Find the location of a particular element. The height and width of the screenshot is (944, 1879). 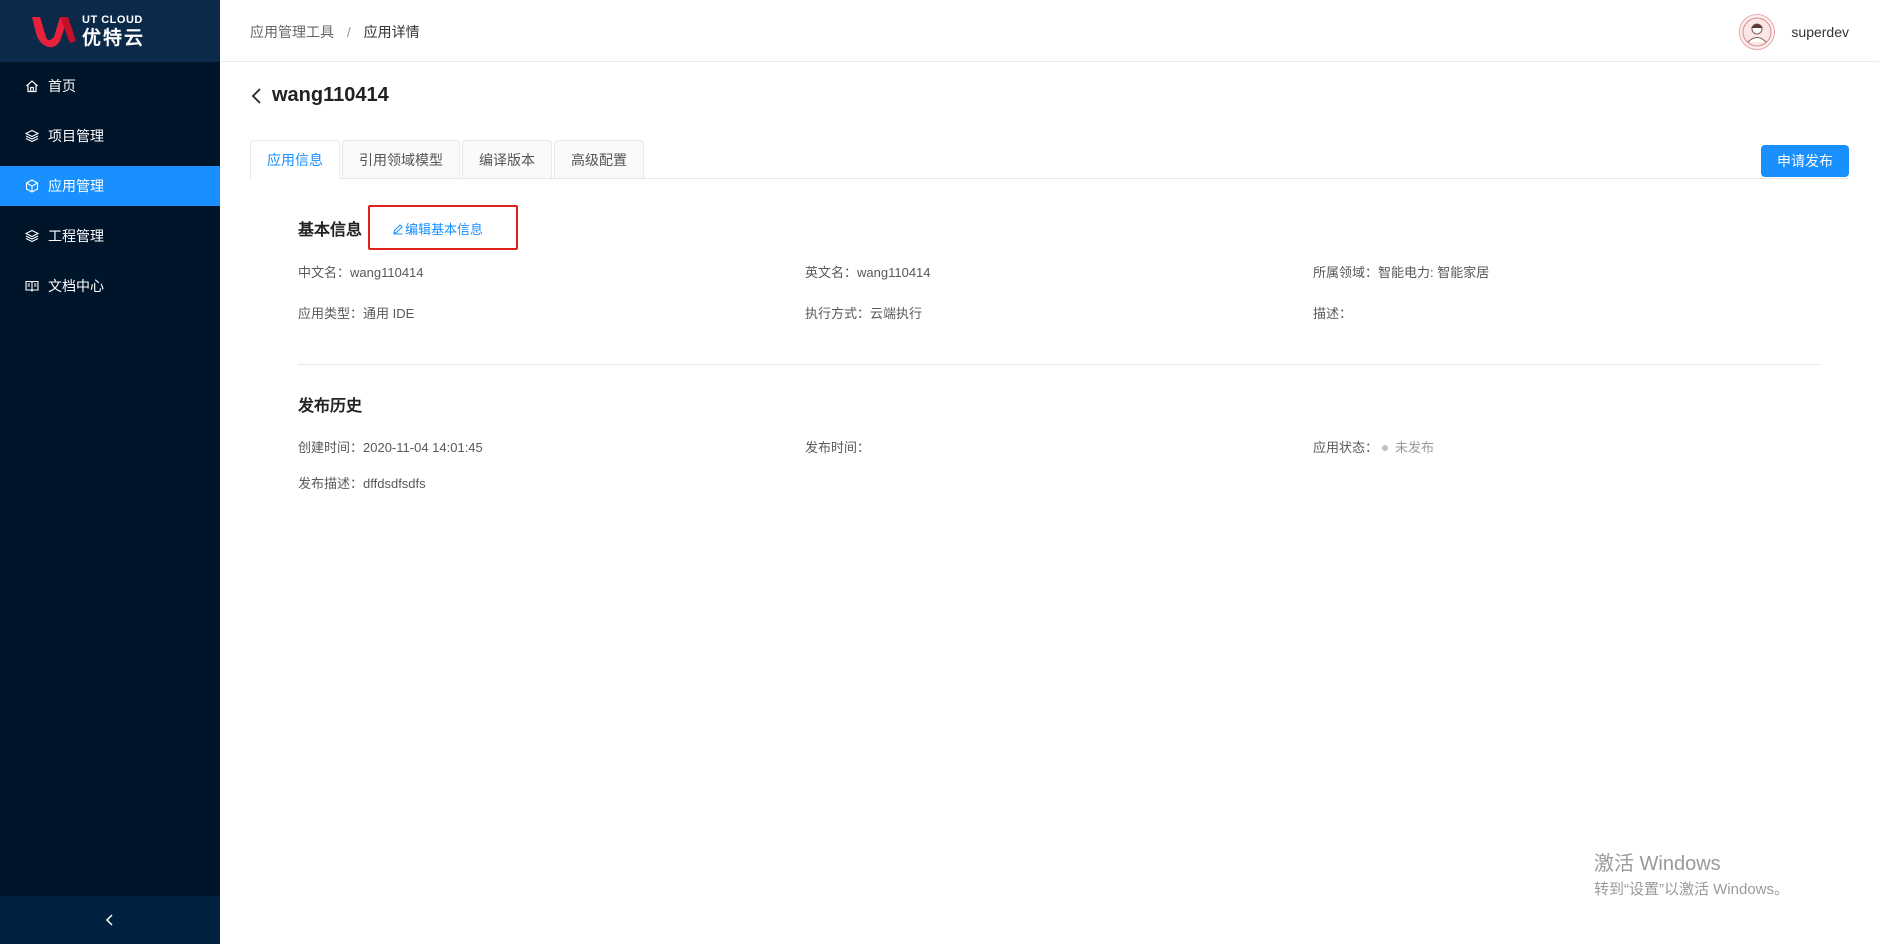

home-icon is located at coordinates (32, 86).